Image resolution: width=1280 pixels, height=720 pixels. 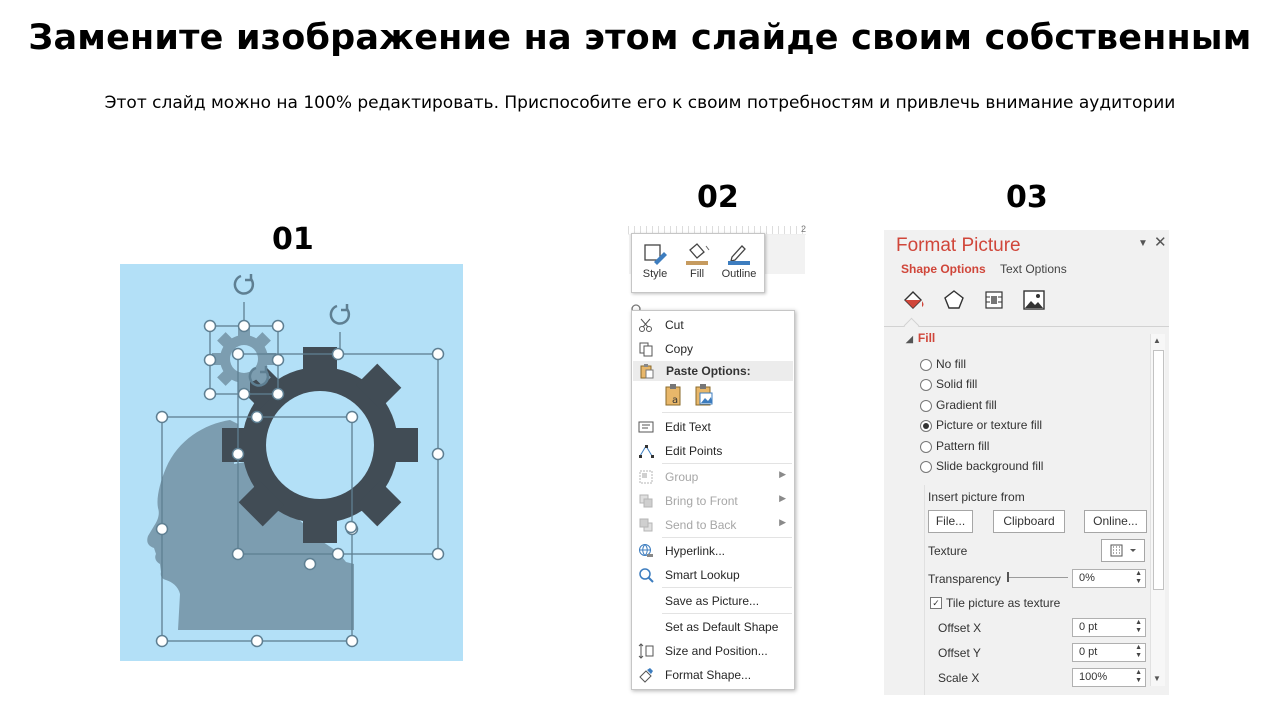 I want to click on menu-item-send-to-back: Send to Back ▶, so click(x=713, y=525).